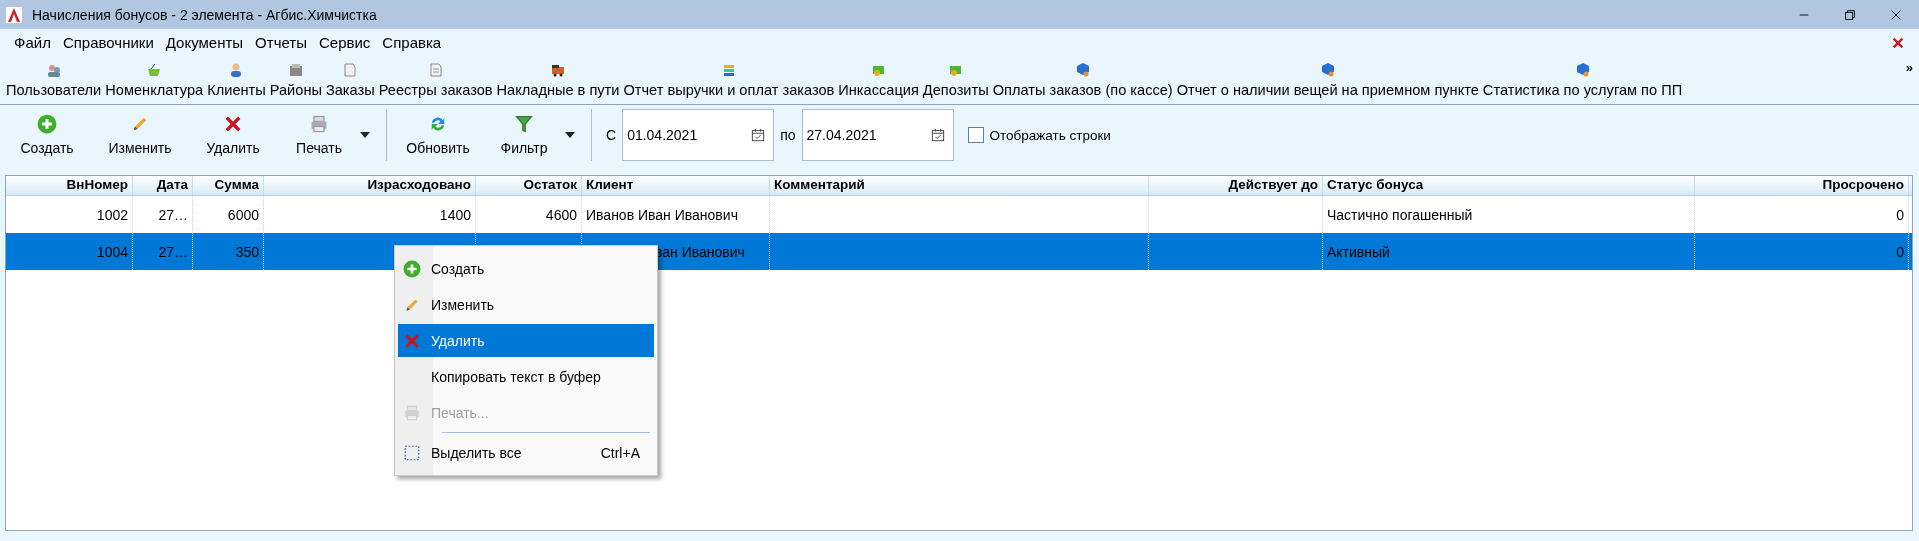 This screenshot has height=541, width=1919. Describe the element at coordinates (438, 135) in the screenshot. I see `toolbar-button: Обновить` at that location.